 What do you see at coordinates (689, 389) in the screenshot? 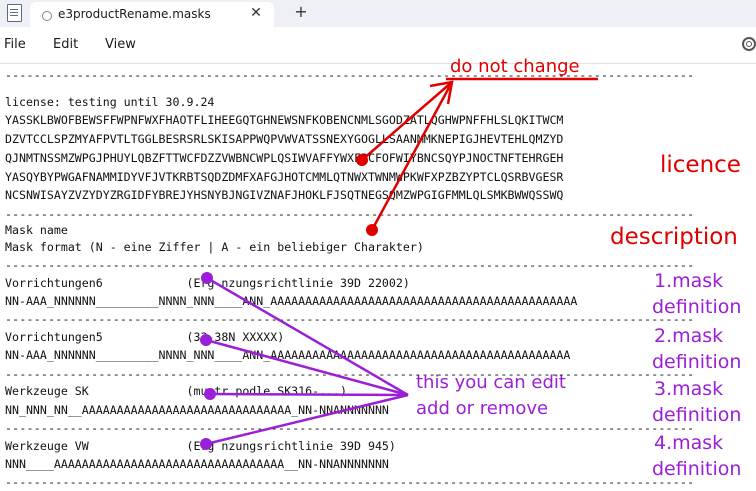
I see `annotation-mask3: 3.mask` at bounding box center [689, 389].